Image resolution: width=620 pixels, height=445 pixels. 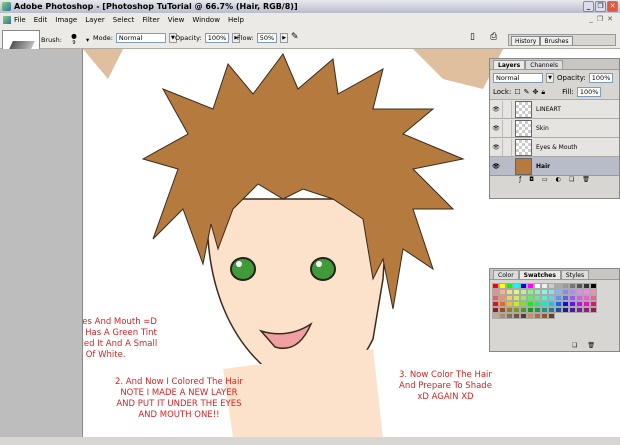 What do you see at coordinates (217, 38) in the screenshot?
I see `opacity-input: 100%` at bounding box center [217, 38].